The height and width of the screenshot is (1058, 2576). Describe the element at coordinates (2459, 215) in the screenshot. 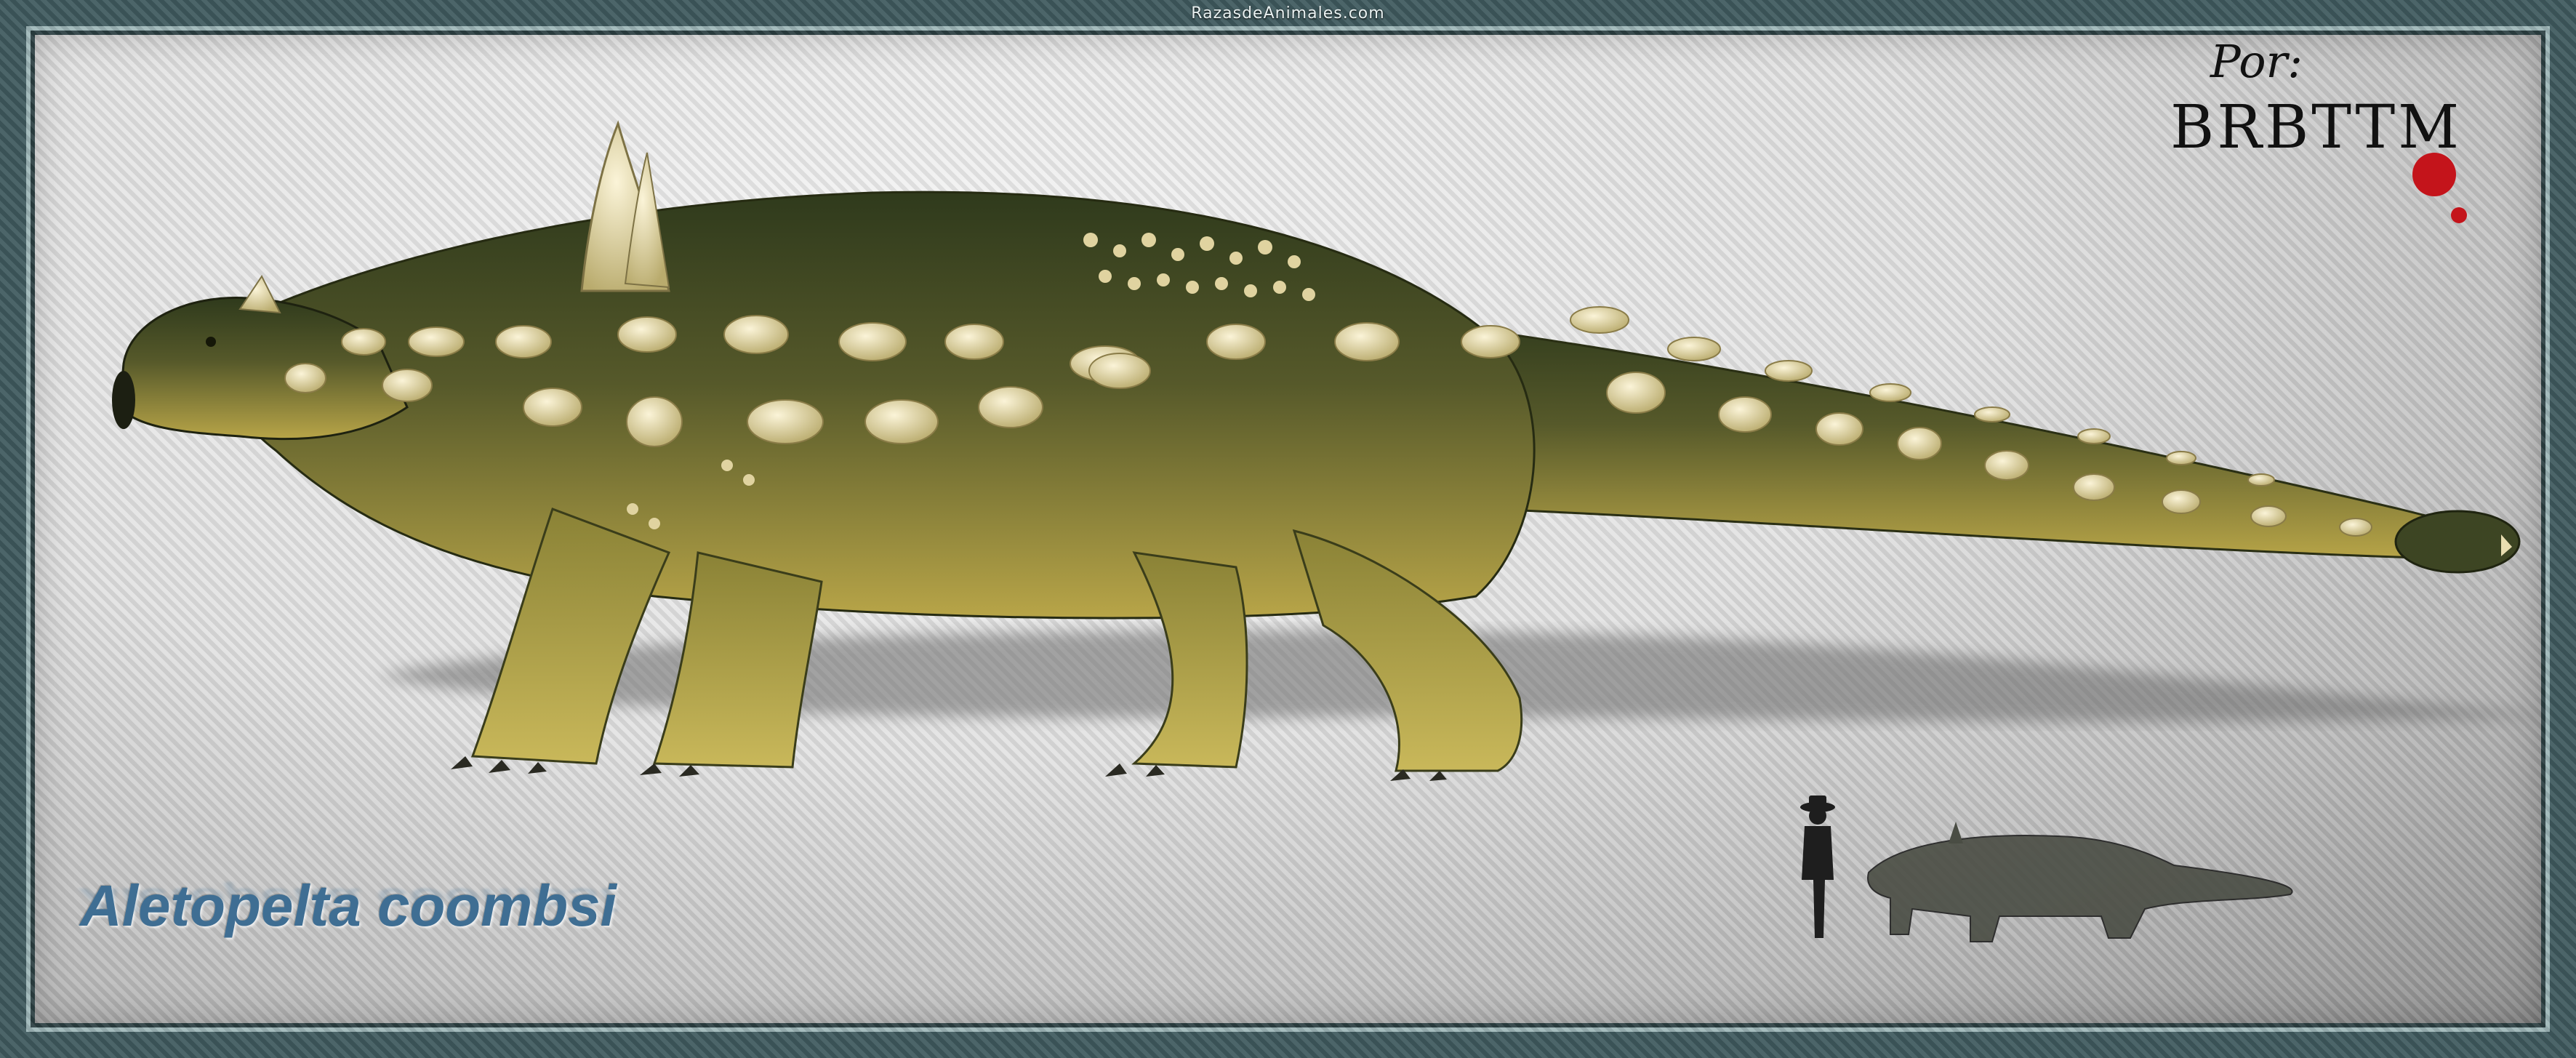

I see `ink-drop` at that location.